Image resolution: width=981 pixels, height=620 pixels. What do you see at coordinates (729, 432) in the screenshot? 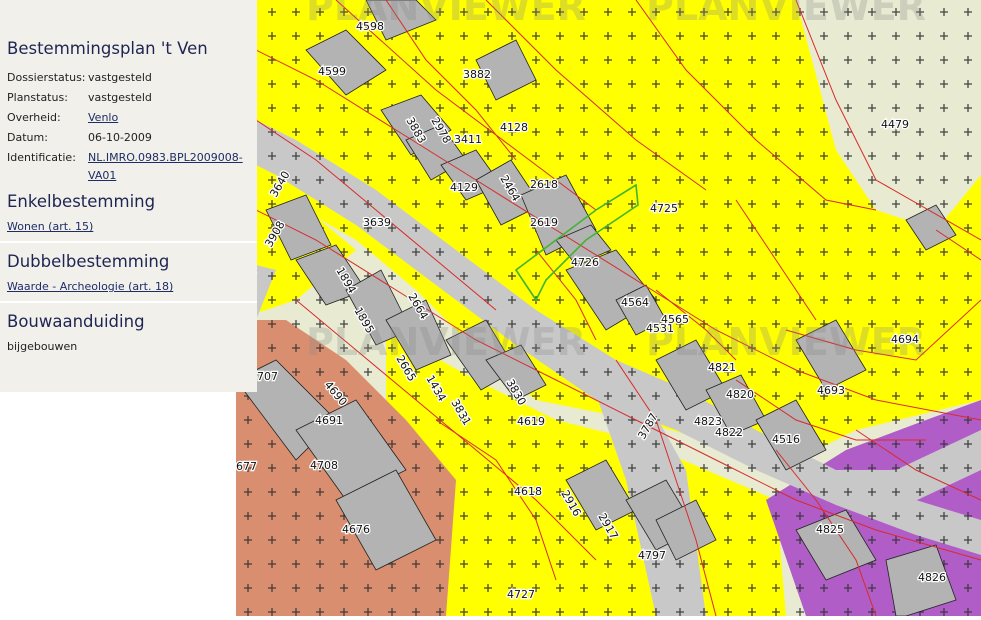
I see `parcel-label: 4822` at bounding box center [729, 432].